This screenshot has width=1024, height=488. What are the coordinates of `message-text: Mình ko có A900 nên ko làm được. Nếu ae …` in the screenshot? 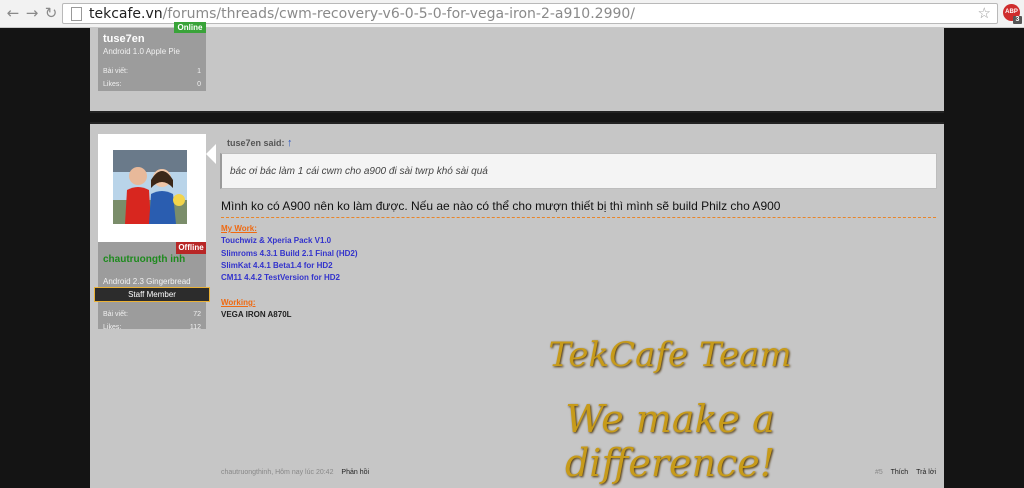 It's located at (501, 206).